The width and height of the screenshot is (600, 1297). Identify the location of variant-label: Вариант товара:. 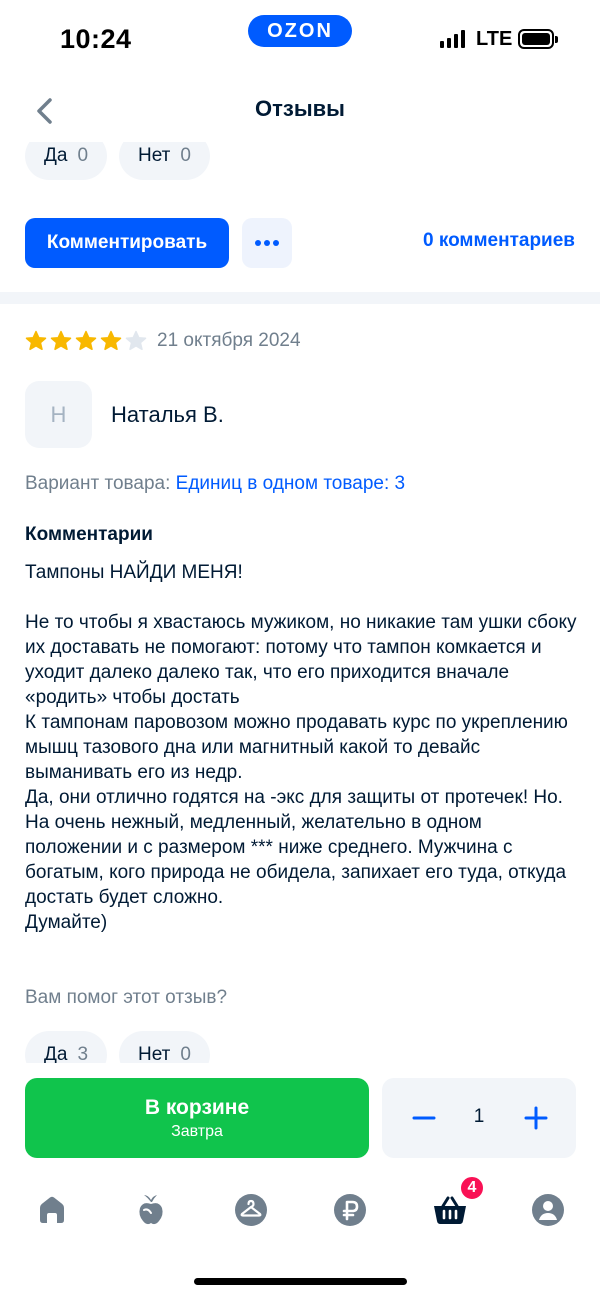
(98, 483).